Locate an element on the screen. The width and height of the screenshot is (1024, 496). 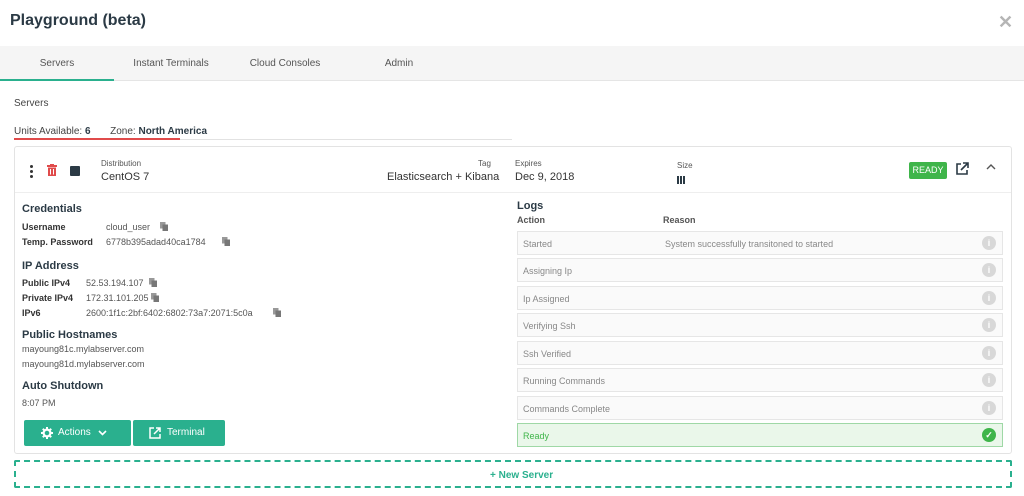
hostname-item: mayoung81d.mylabserver.com is located at coordinates (83, 364).